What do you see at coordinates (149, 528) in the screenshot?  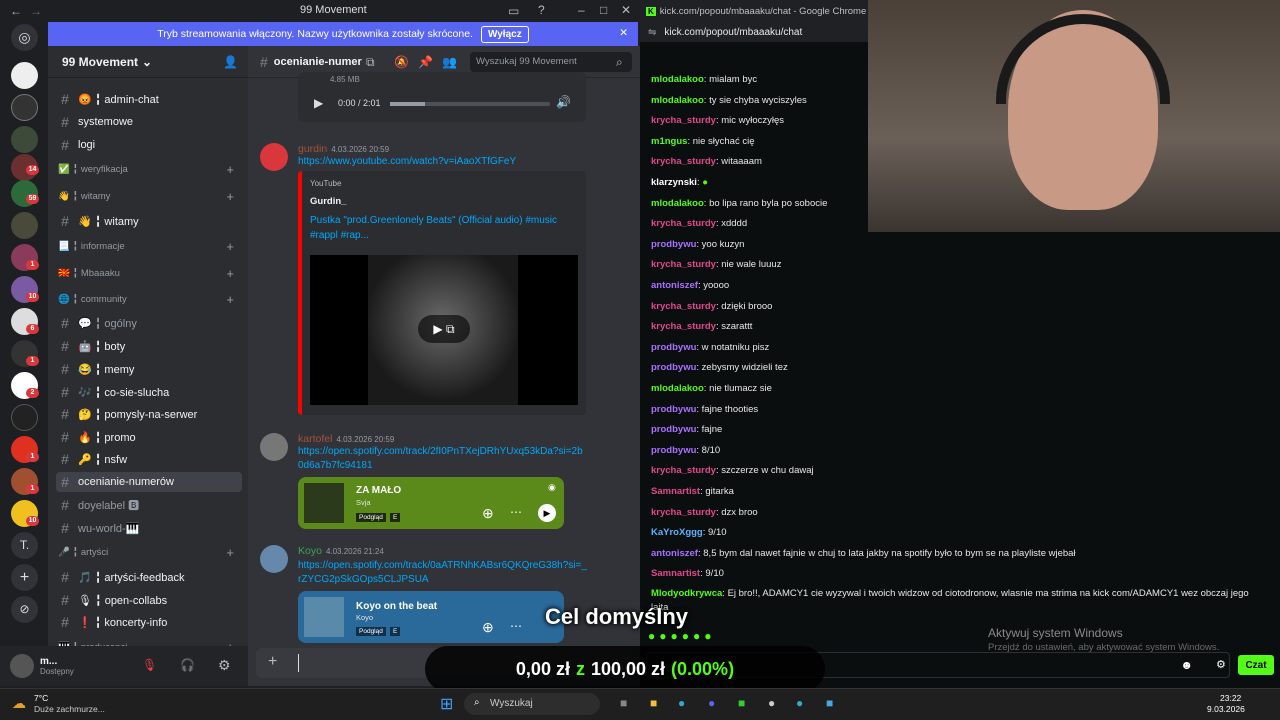 I see `channel-item: # wu-world-🎹` at bounding box center [149, 528].